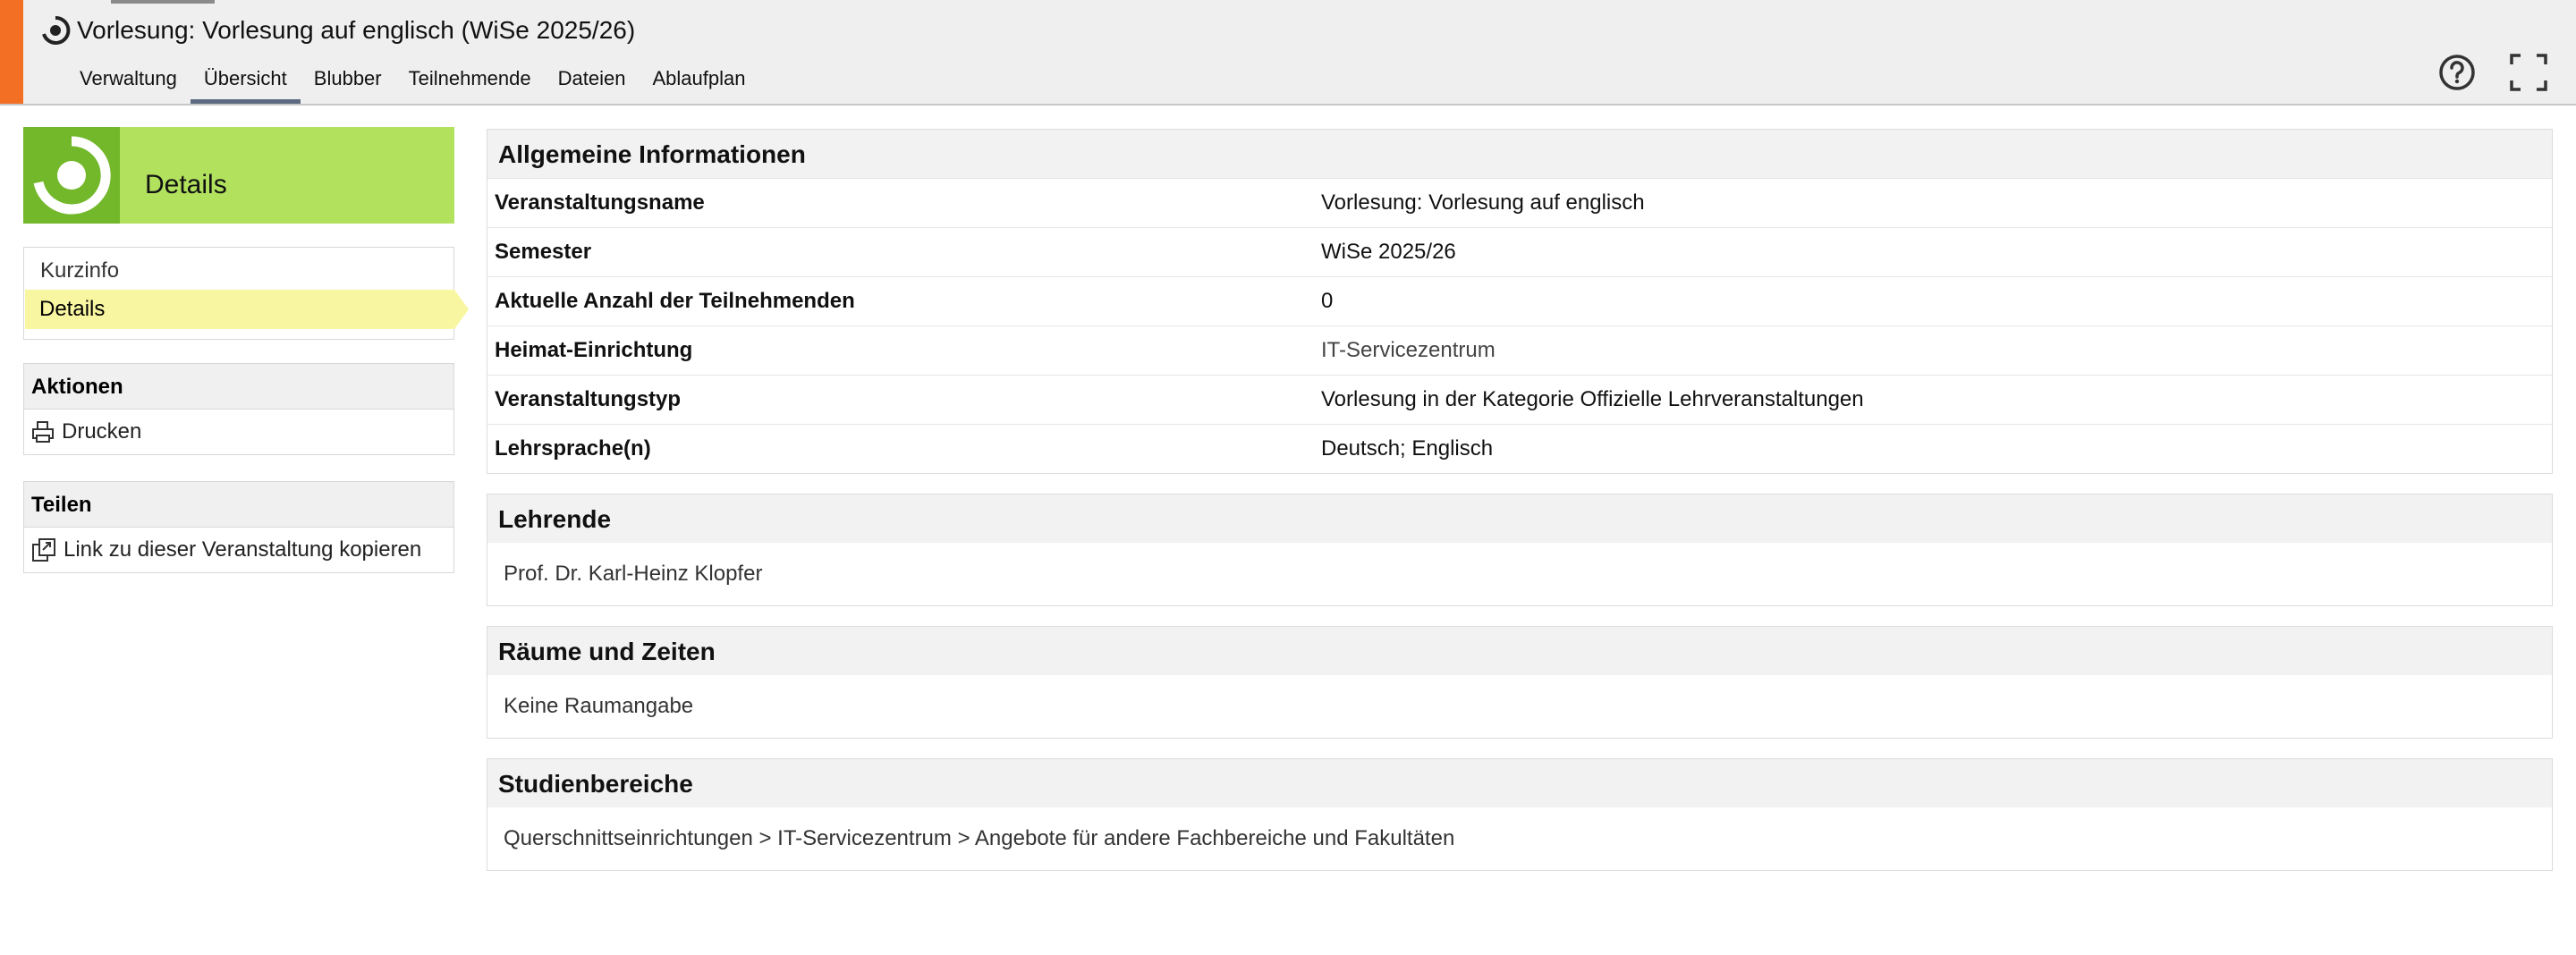 The image size is (2576, 955). Describe the element at coordinates (900, 400) in the screenshot. I see `row-key: Veranstaltungstyp` at that location.